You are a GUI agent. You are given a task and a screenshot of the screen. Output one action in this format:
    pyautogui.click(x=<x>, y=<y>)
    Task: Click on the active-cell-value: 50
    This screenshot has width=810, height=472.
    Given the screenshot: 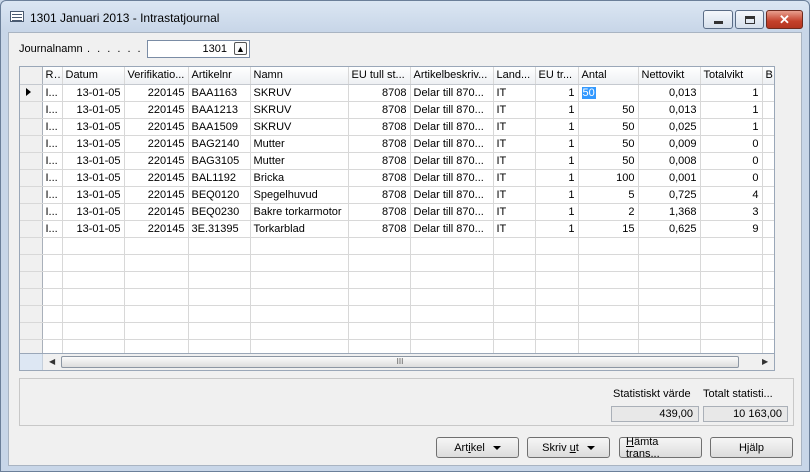 What is the action you would take?
    pyautogui.click(x=588, y=92)
    